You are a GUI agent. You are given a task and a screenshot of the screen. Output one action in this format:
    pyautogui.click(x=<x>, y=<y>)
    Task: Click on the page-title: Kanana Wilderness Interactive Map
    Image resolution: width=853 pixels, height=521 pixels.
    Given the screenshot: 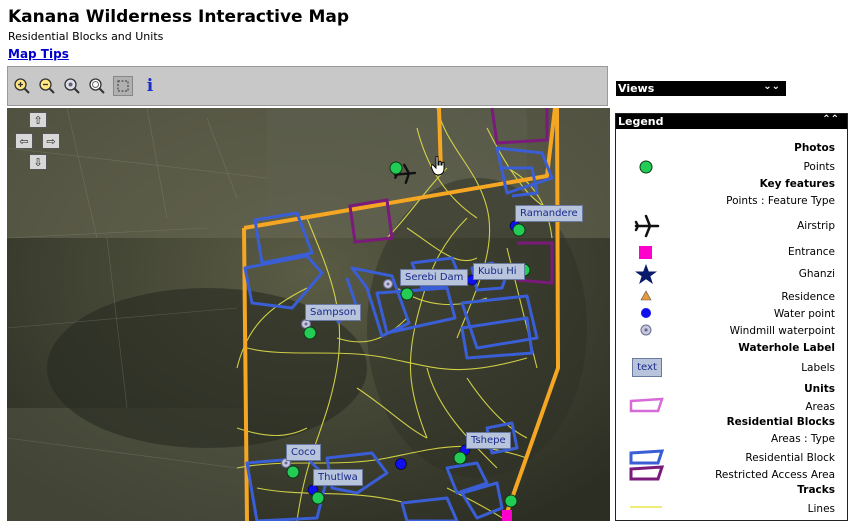 What is the action you would take?
    pyautogui.click(x=179, y=17)
    